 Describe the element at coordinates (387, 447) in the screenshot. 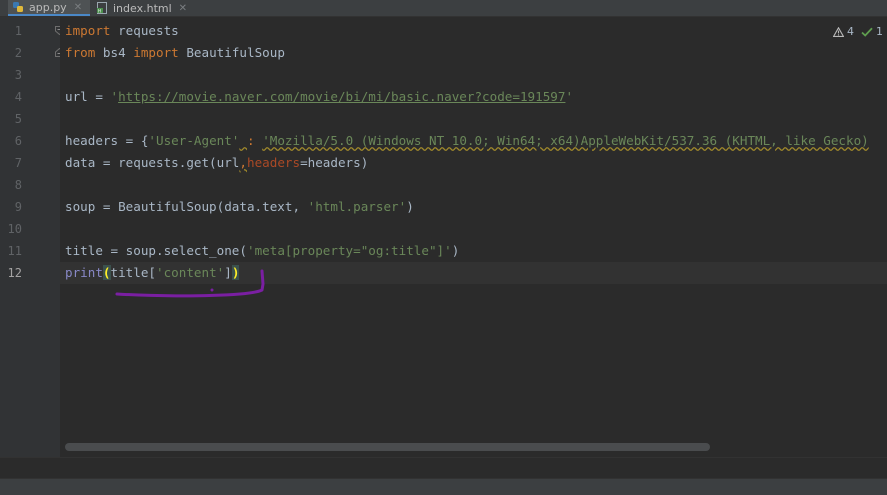

I see `horizontal-scrollbar` at that location.